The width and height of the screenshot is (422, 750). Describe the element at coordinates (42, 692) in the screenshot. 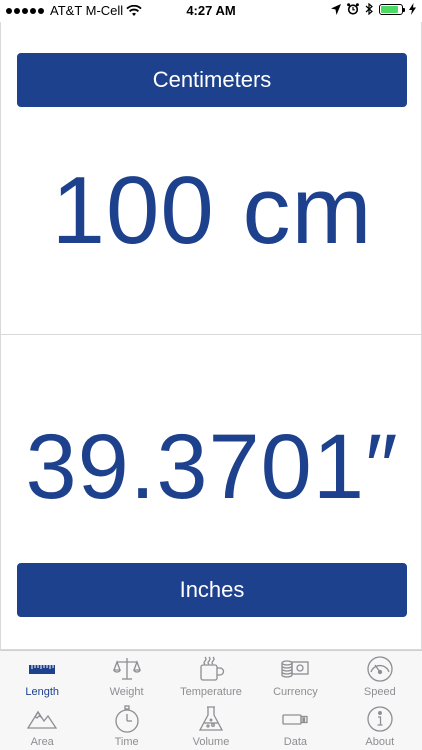

I see `tab-label: Length` at that location.